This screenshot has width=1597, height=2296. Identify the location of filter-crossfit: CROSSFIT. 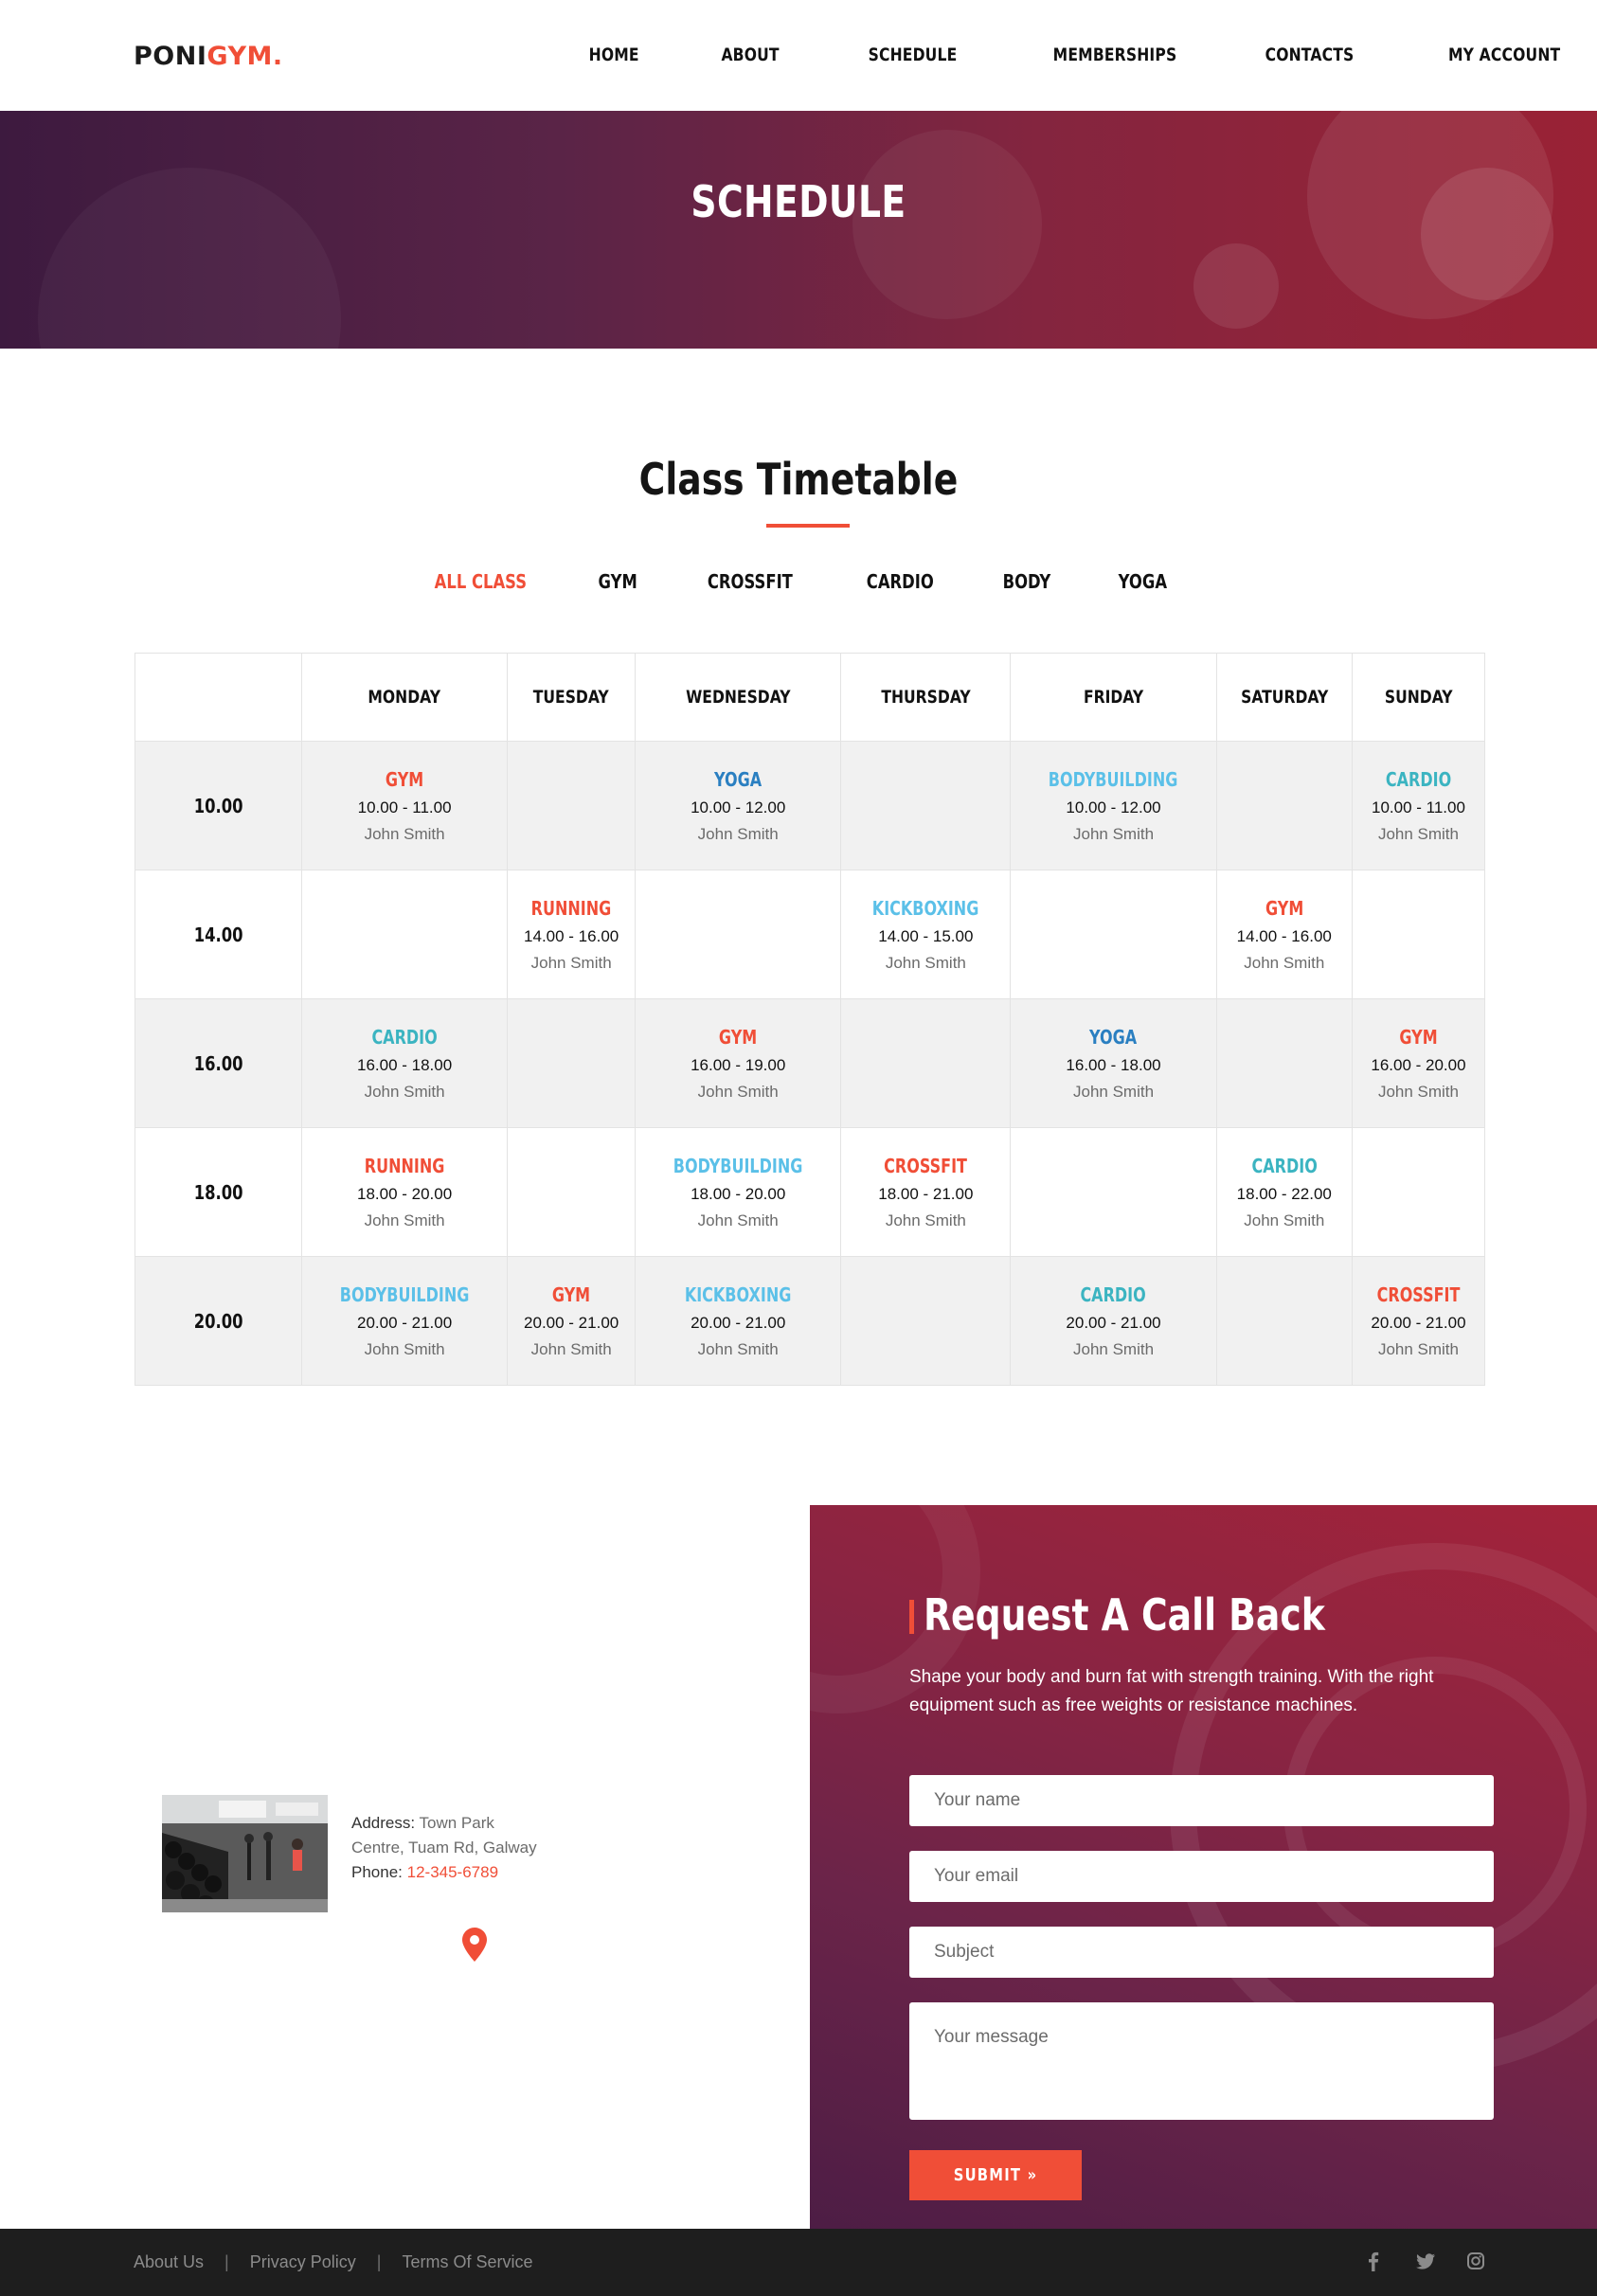
(750, 581).